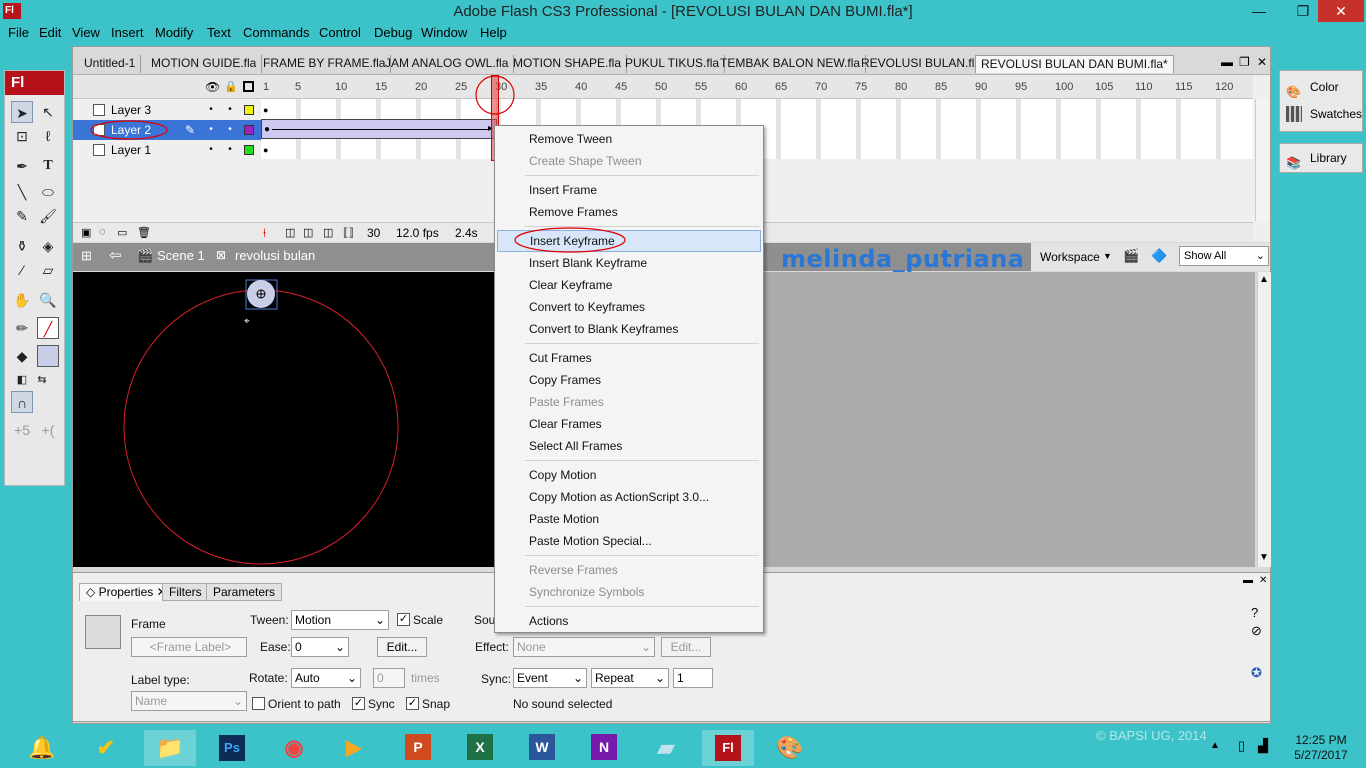  I want to click on menu-view: View, so click(86, 34).